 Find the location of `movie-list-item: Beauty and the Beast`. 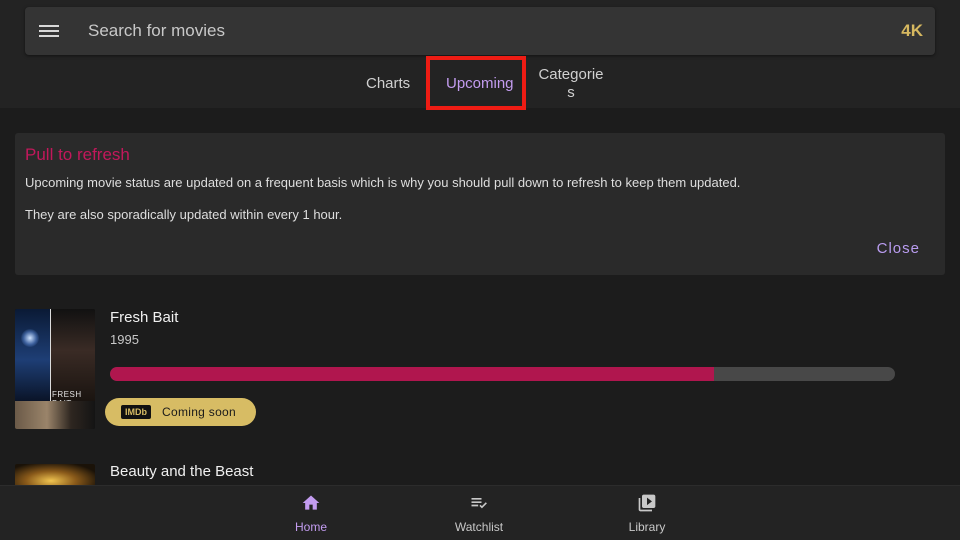

movie-list-item: Beauty and the Beast is located at coordinates (480, 474).